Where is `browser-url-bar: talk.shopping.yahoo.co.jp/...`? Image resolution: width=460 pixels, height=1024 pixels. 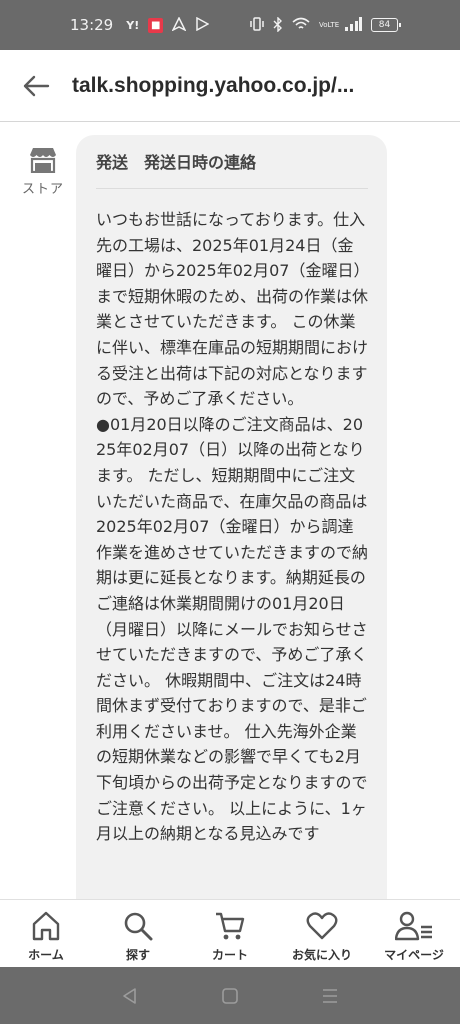 browser-url-bar: talk.shopping.yahoo.co.jp/... is located at coordinates (230, 86).